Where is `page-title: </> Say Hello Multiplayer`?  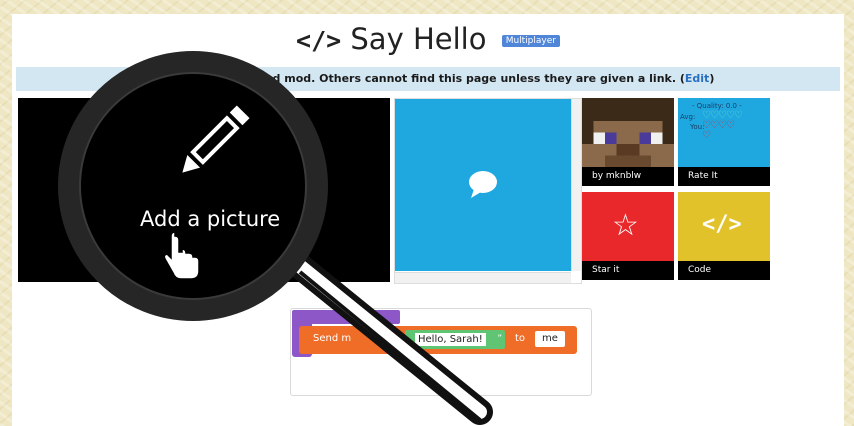
page-title: </> Say Hello Multiplayer is located at coordinates (428, 39).